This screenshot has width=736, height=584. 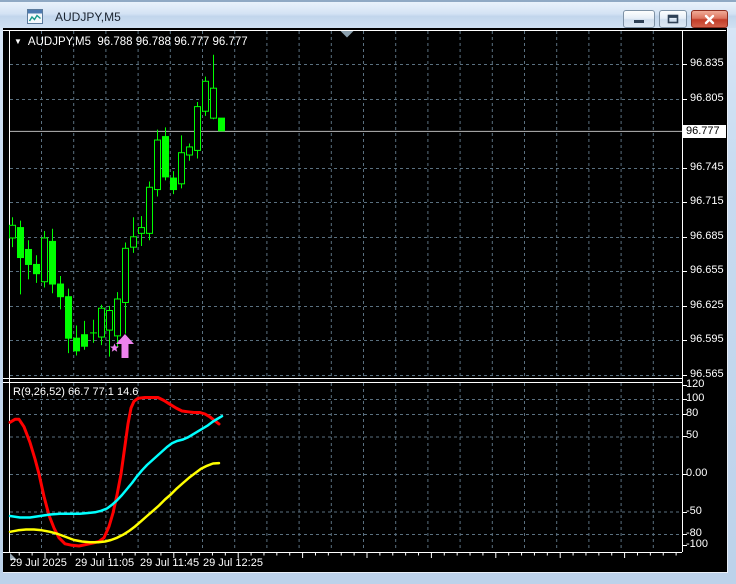 What do you see at coordinates (707, 270) in the screenshot?
I see `price-axis-label: 96.655` at bounding box center [707, 270].